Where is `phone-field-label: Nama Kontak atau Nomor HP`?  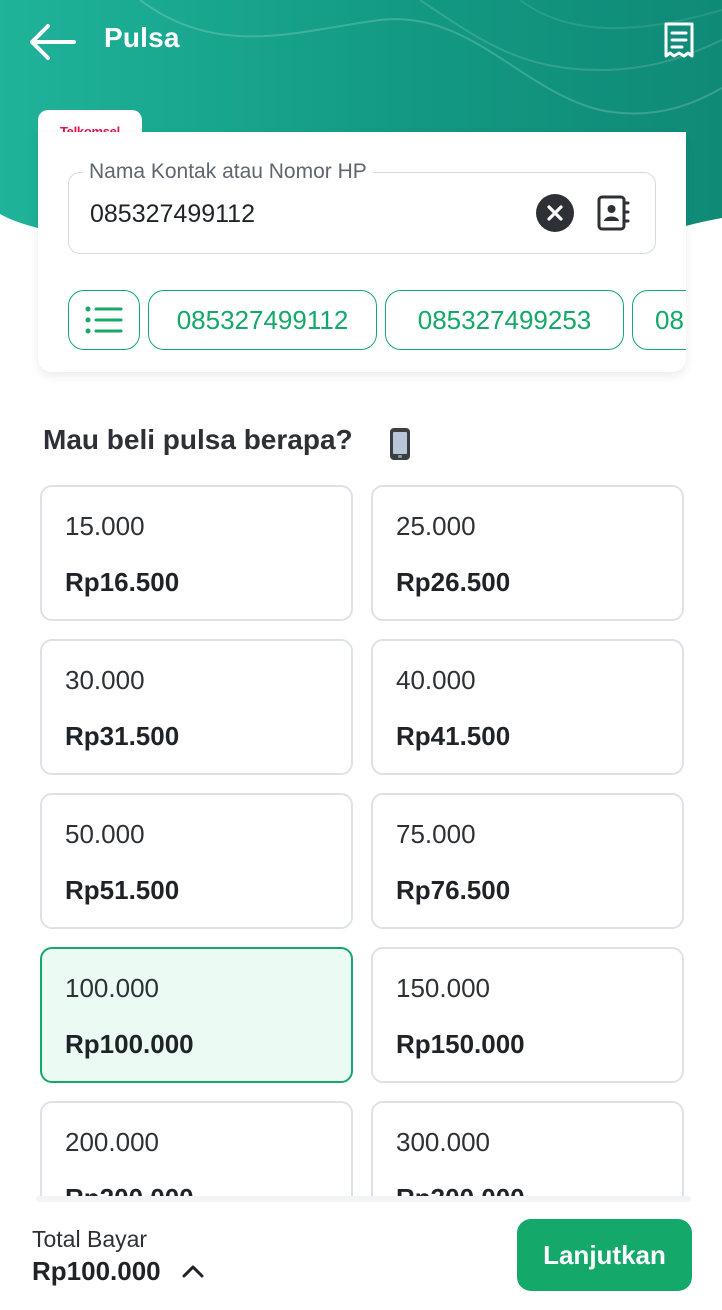 phone-field-label: Nama Kontak atau Nomor HP is located at coordinates (228, 172).